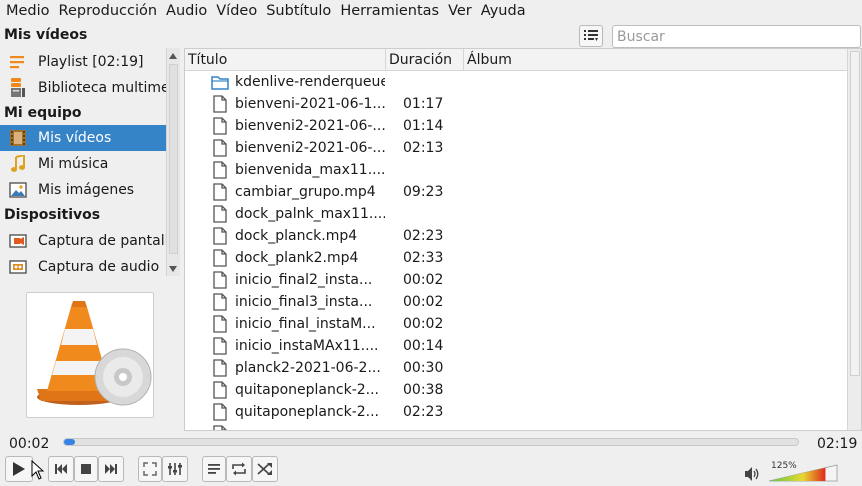 The height and width of the screenshot is (486, 862). Describe the element at coordinates (86, 190) in the screenshot. I see `sidebar-item-label: Mis imágenes` at that location.